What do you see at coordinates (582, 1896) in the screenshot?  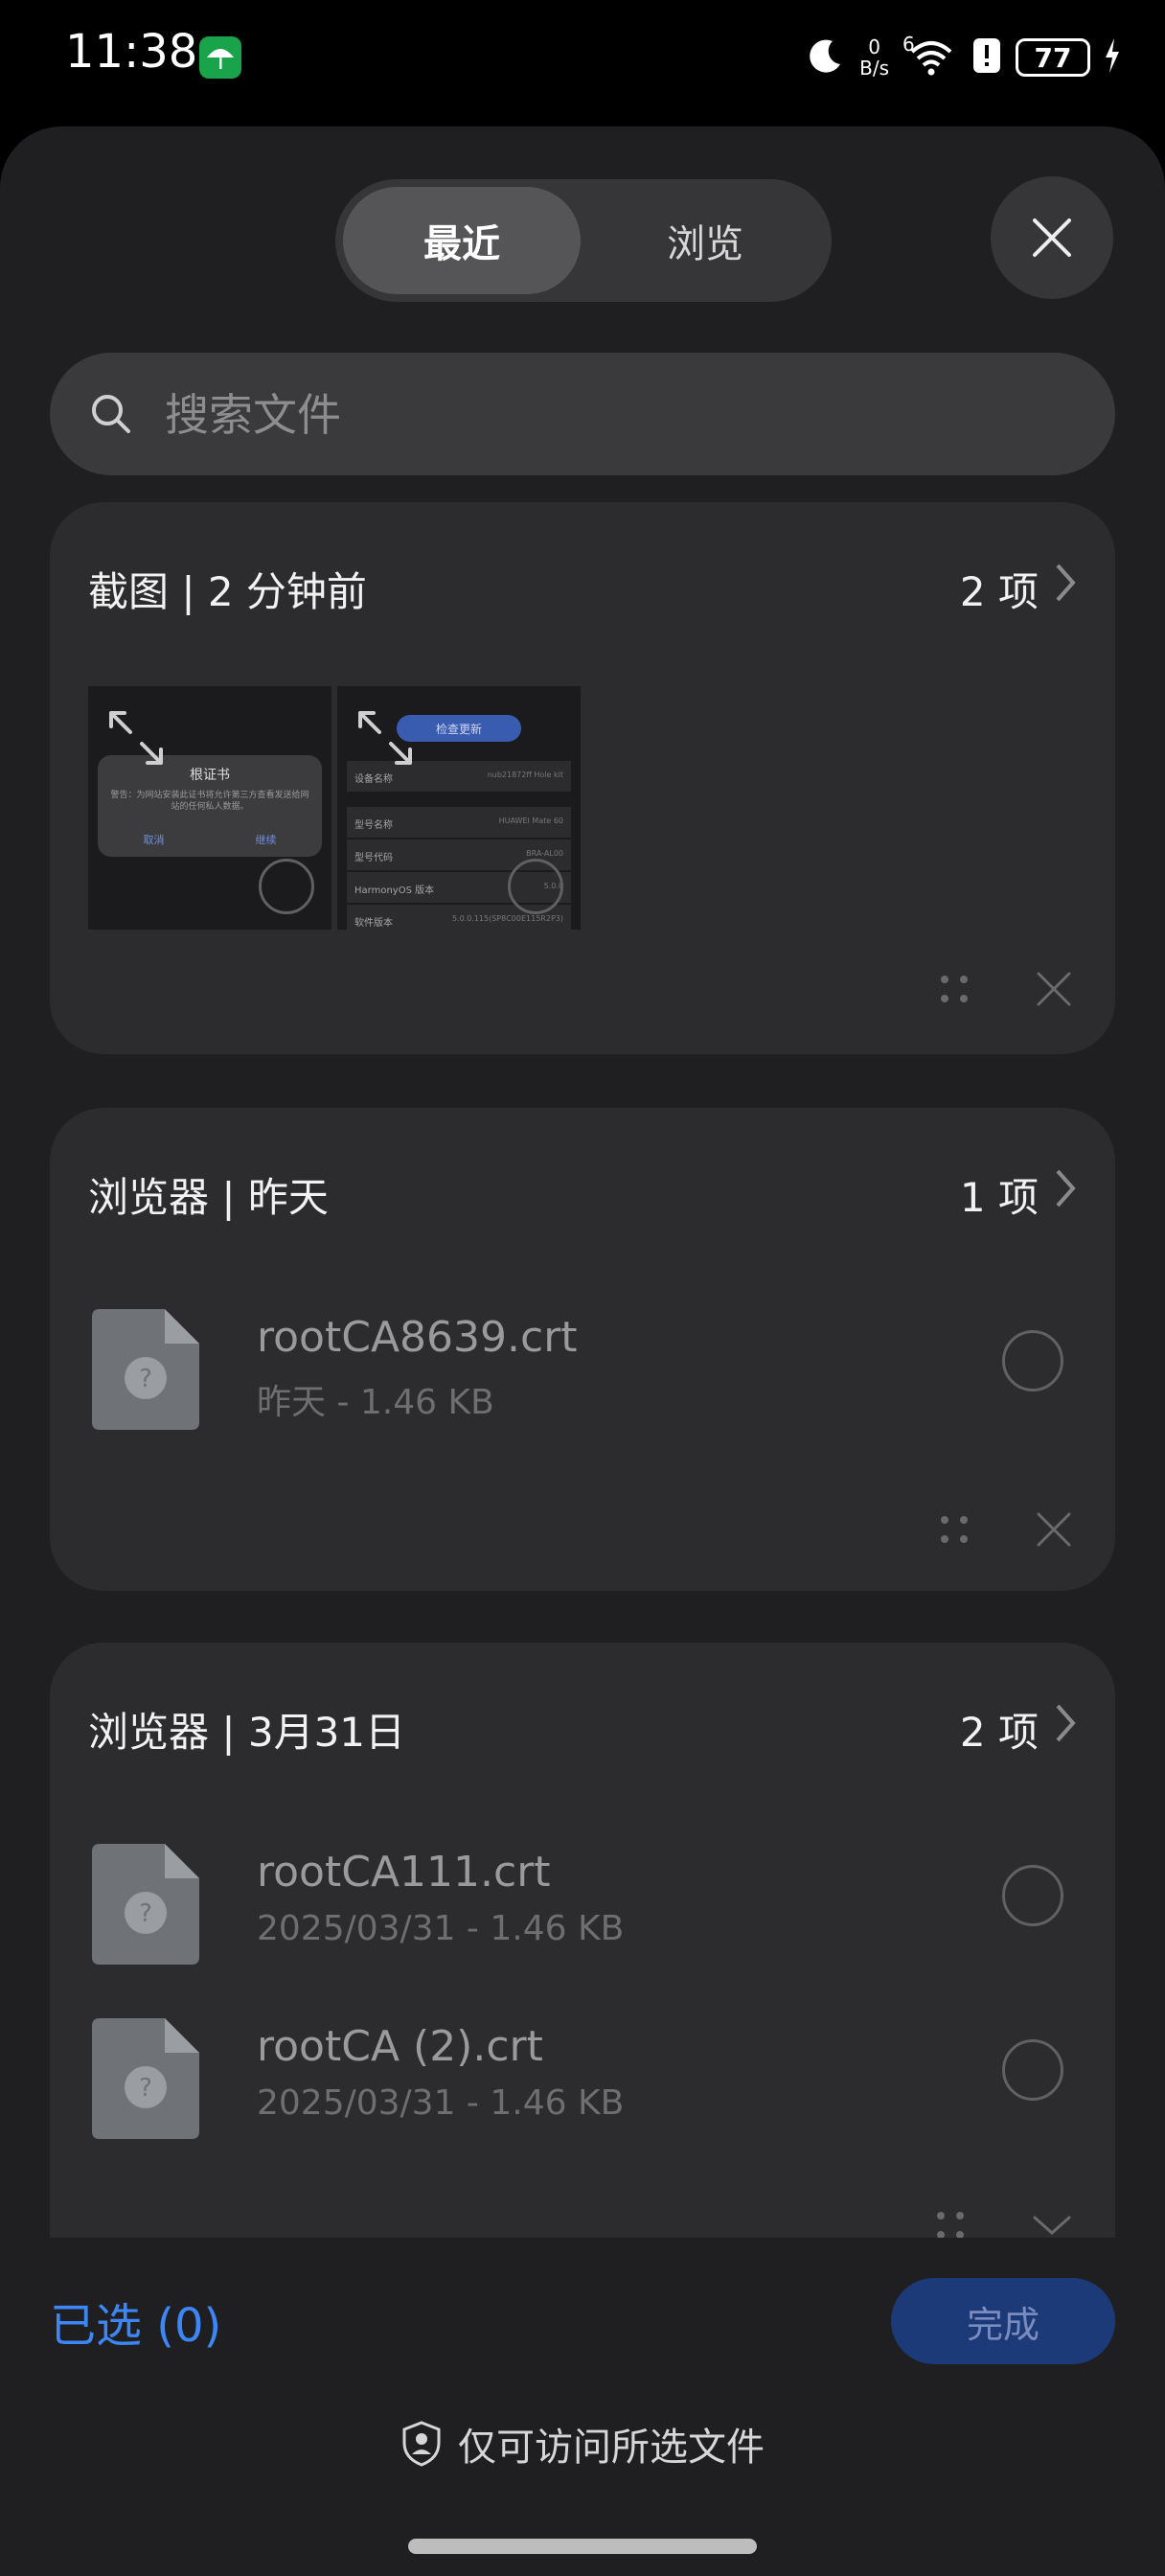 I see `file-row: ? rootCA111.crt 2025/03/31 - 1.46 KB` at bounding box center [582, 1896].